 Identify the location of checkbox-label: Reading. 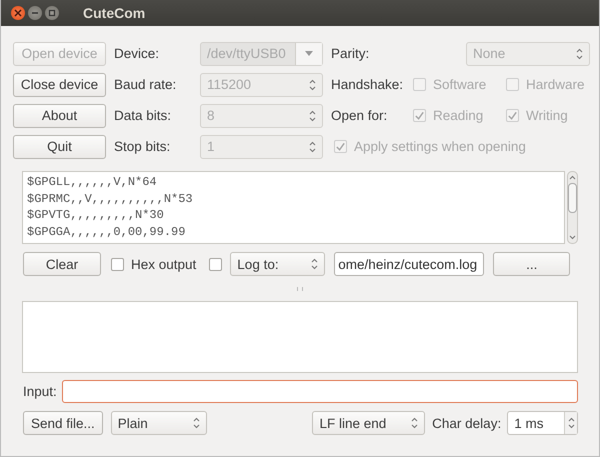
(458, 115).